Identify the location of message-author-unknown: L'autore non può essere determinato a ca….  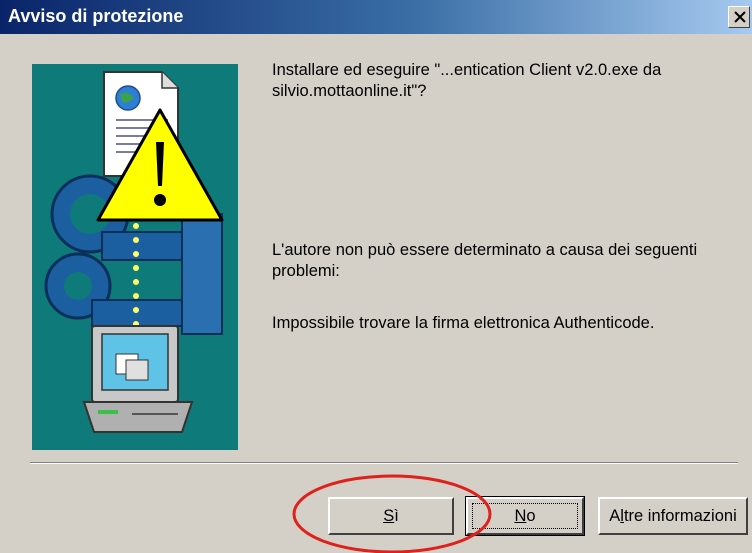
(485, 260).